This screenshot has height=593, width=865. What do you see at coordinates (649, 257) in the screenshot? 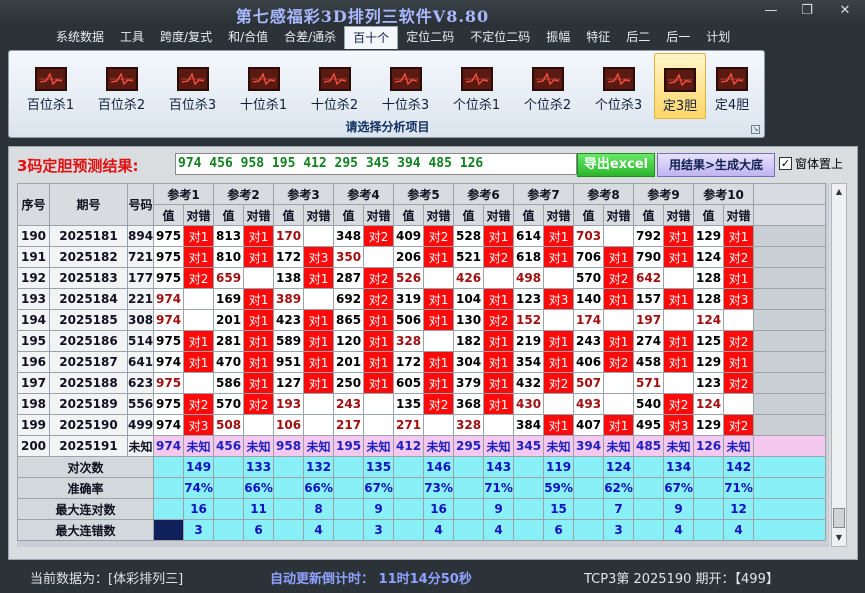
I see `ref-value: 790` at bounding box center [649, 257].